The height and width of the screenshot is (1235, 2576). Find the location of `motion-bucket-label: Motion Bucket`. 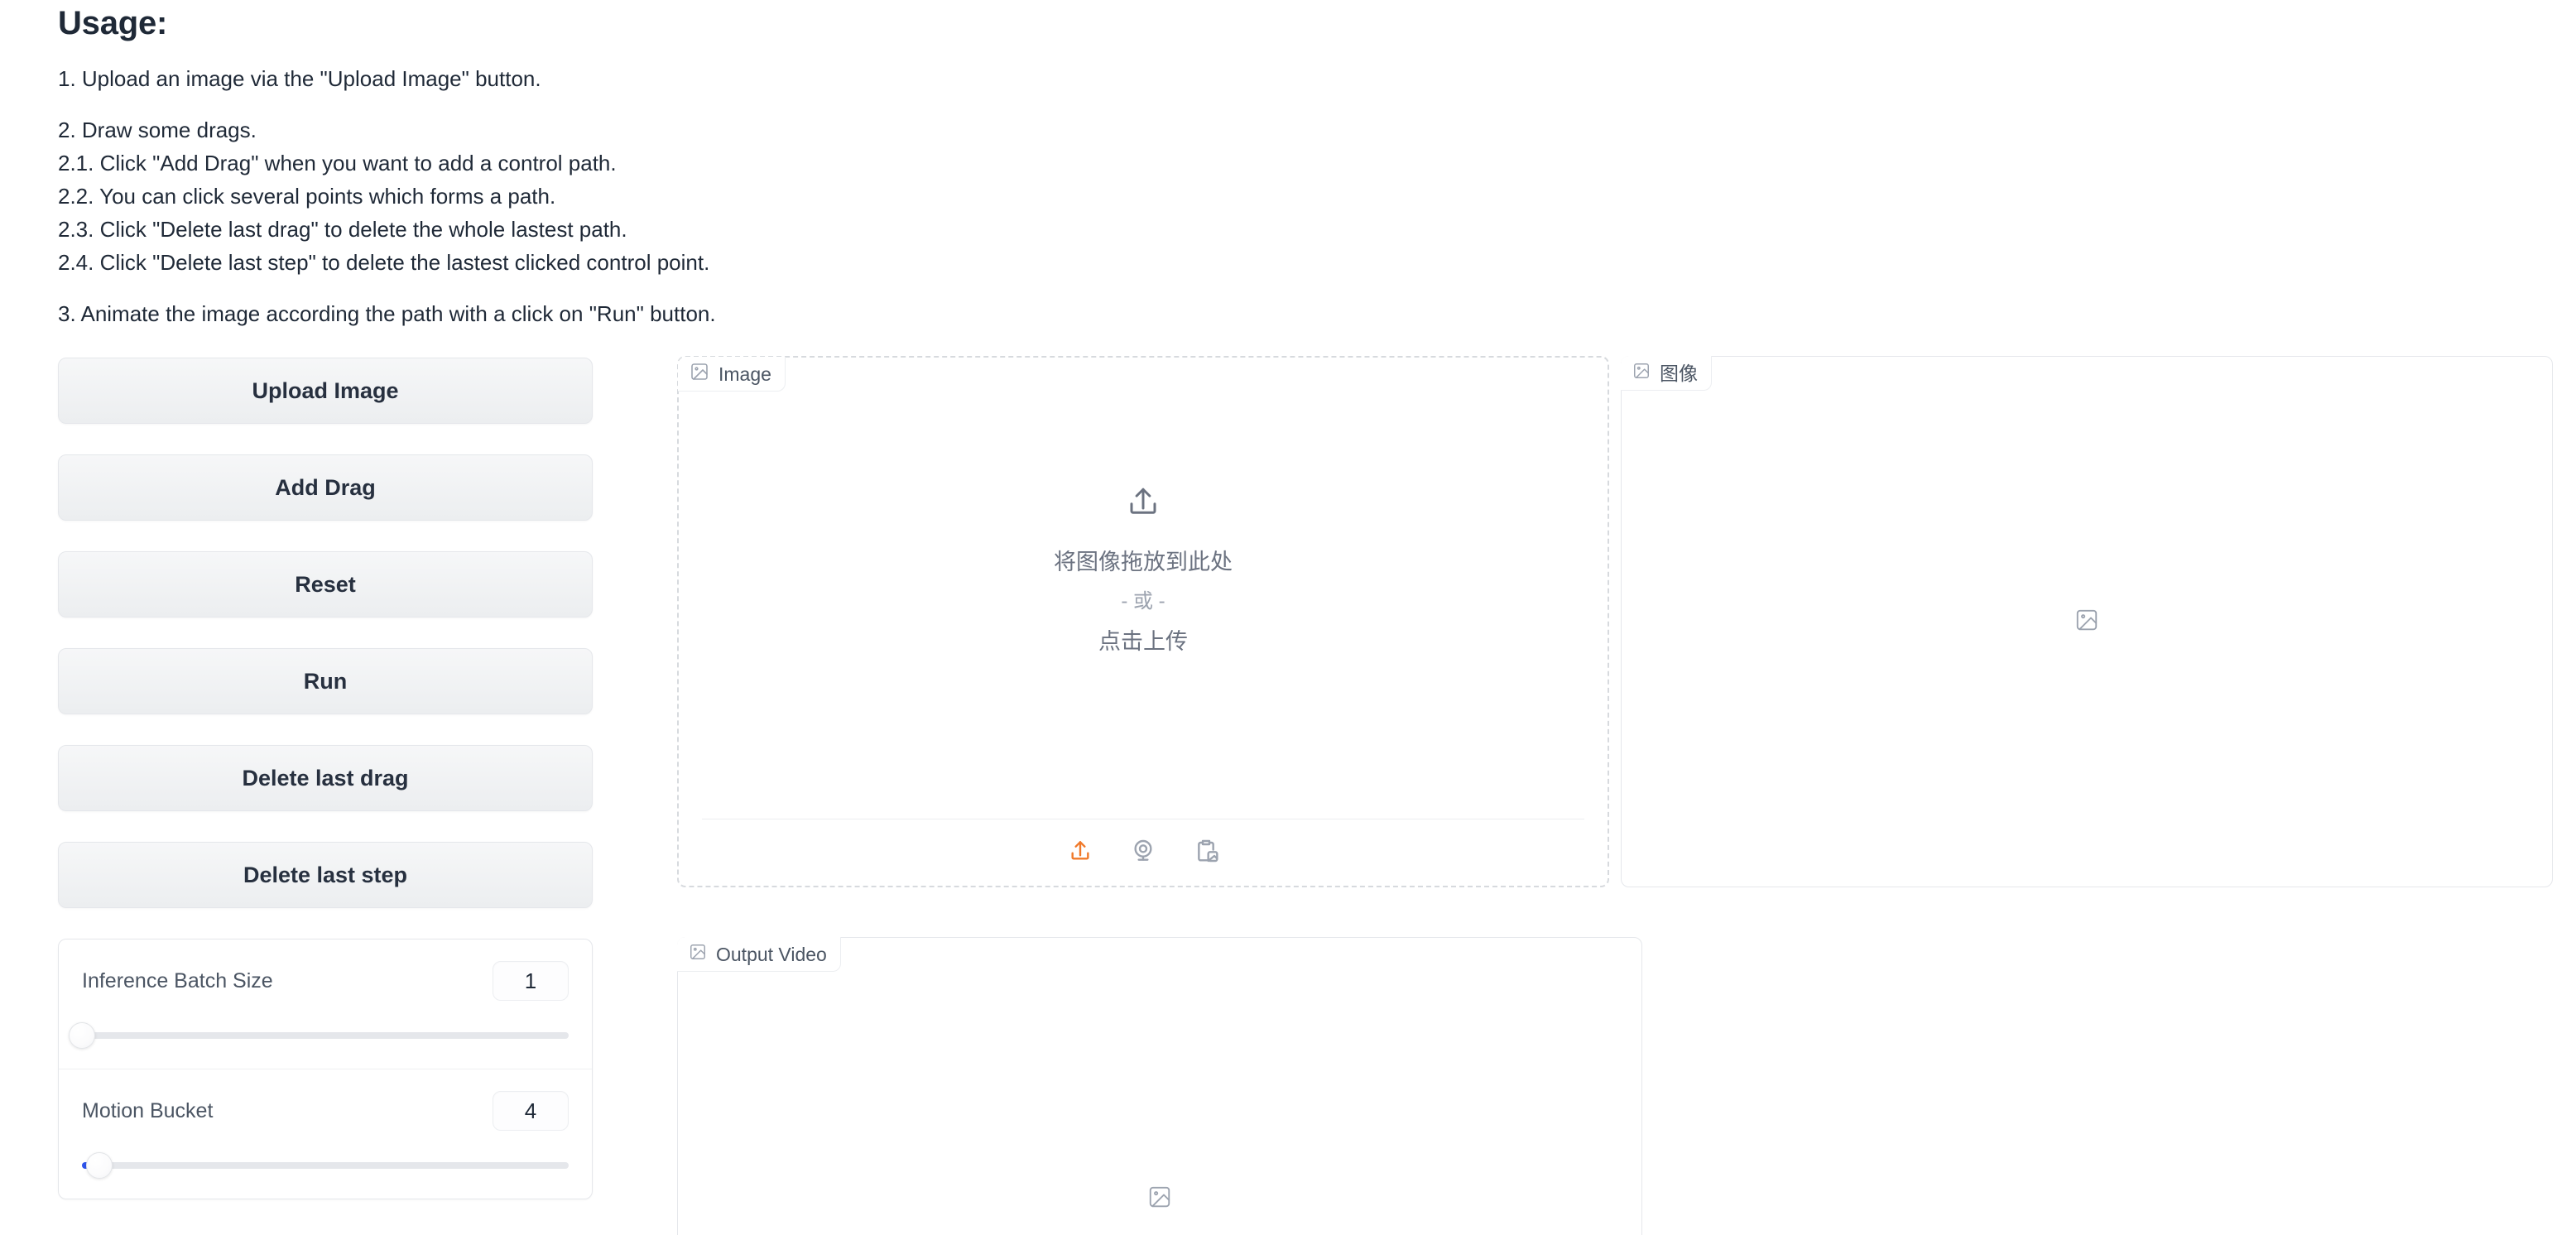

motion-bucket-label: Motion Bucket is located at coordinates (148, 1110).